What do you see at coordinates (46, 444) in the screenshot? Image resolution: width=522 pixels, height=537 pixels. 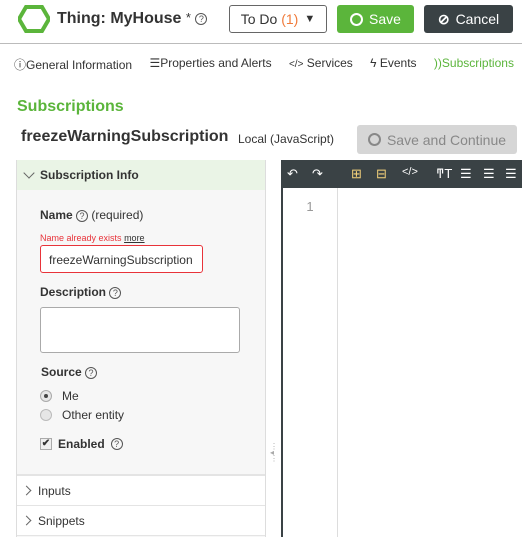 I see `check-icon: ✔` at bounding box center [46, 444].